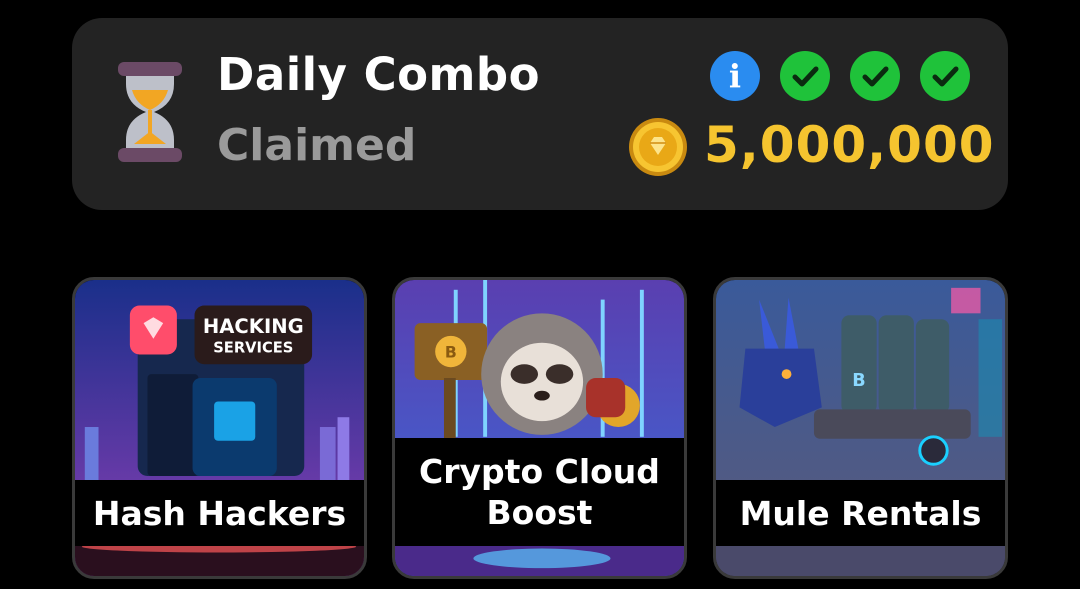 The image size is (1080, 589). What do you see at coordinates (219, 513) in the screenshot?
I see `card-label: Hash Hackers` at bounding box center [219, 513].